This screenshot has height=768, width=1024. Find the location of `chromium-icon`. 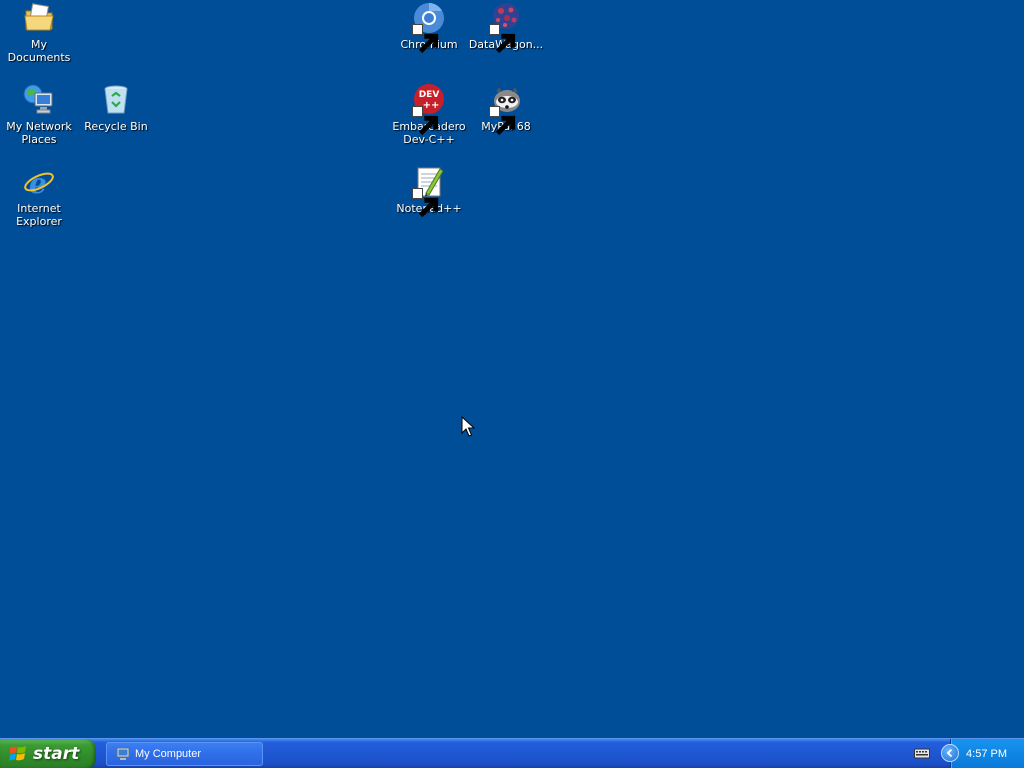

chromium-icon is located at coordinates (429, 27).